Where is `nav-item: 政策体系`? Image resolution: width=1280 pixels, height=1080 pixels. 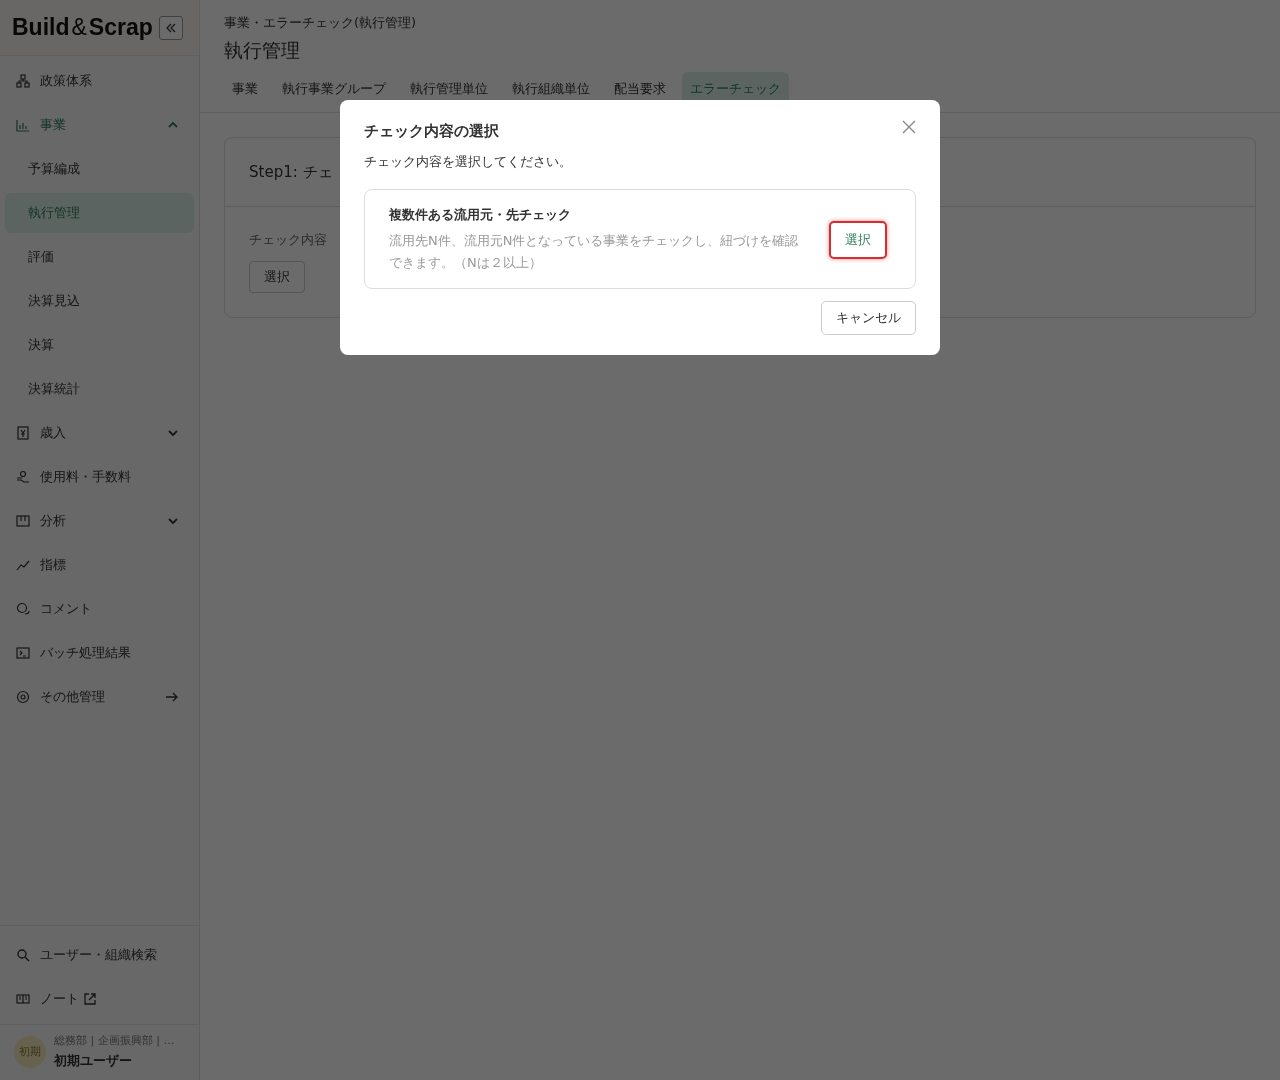
nav-item: 政策体系 is located at coordinates (99, 81).